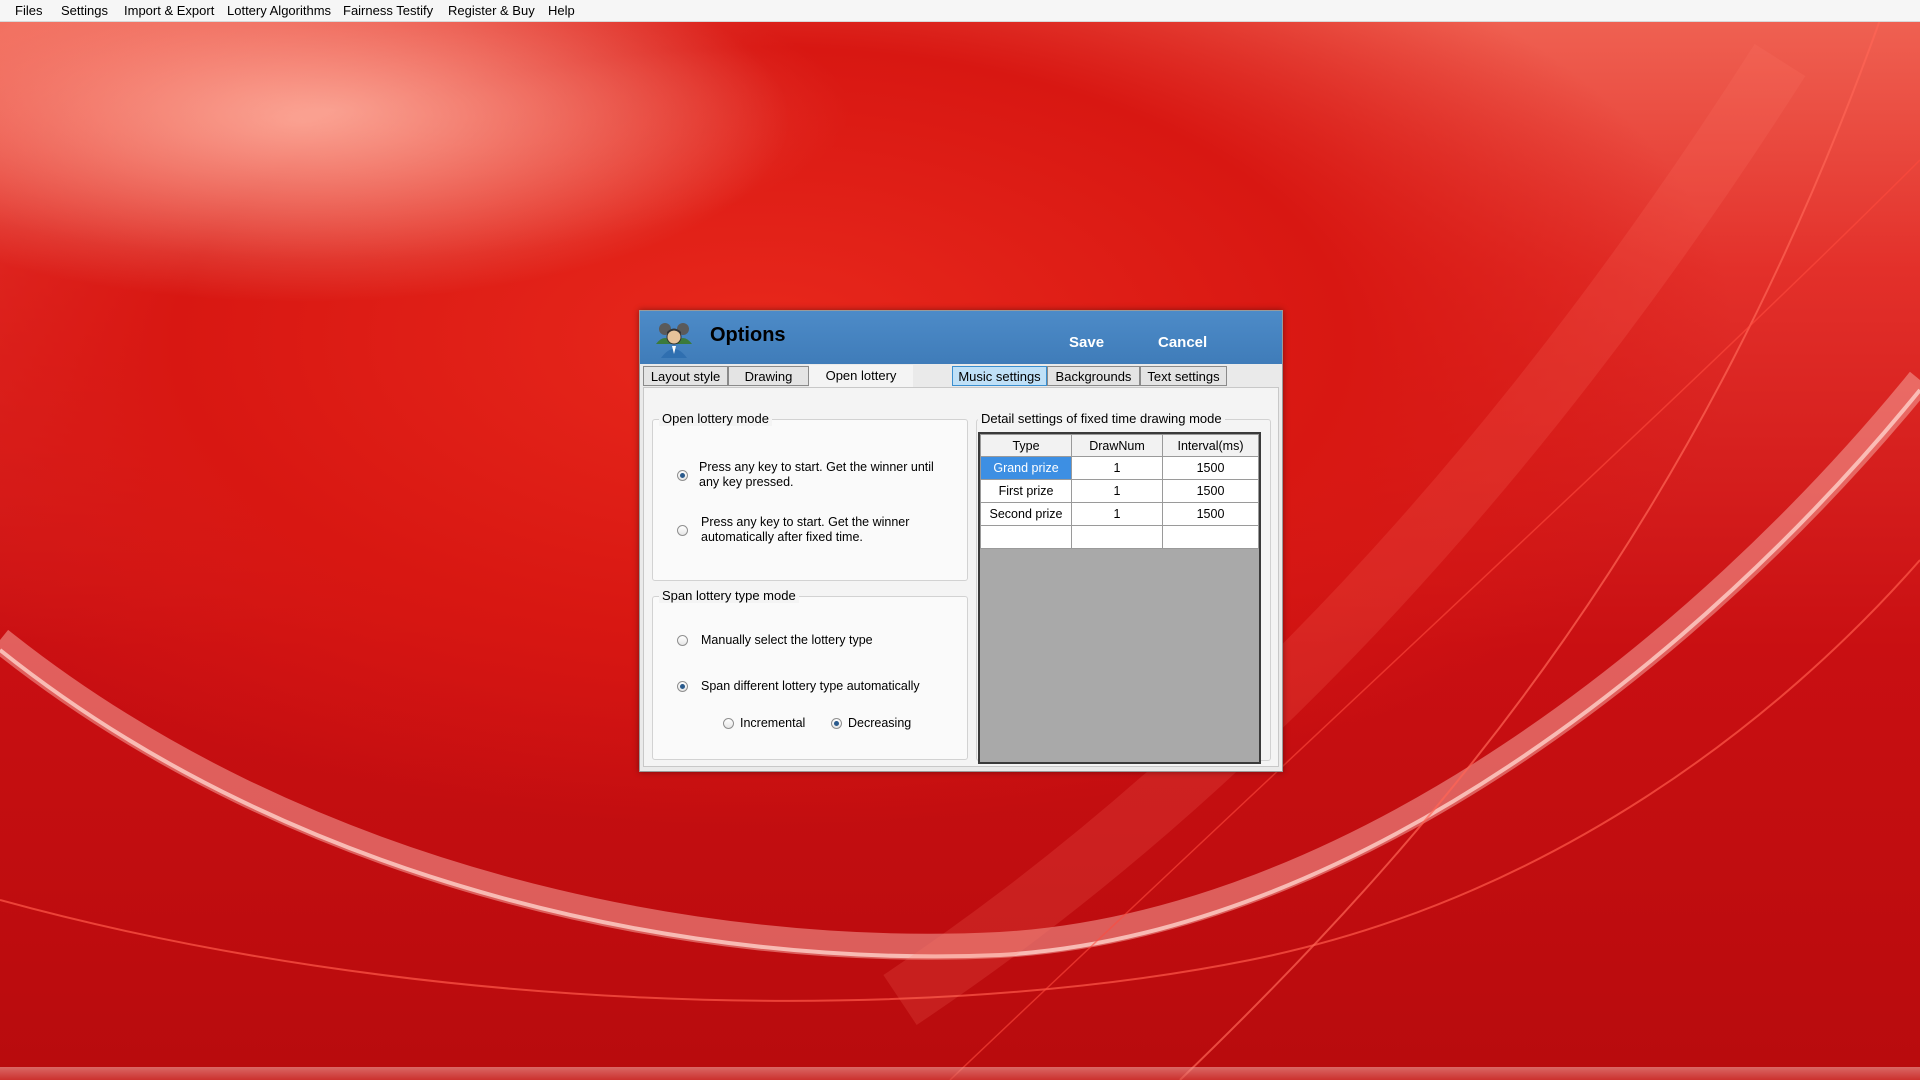 This screenshot has width=1920, height=1080. What do you see at coordinates (1086, 342) in the screenshot?
I see `save-button: Save` at bounding box center [1086, 342].